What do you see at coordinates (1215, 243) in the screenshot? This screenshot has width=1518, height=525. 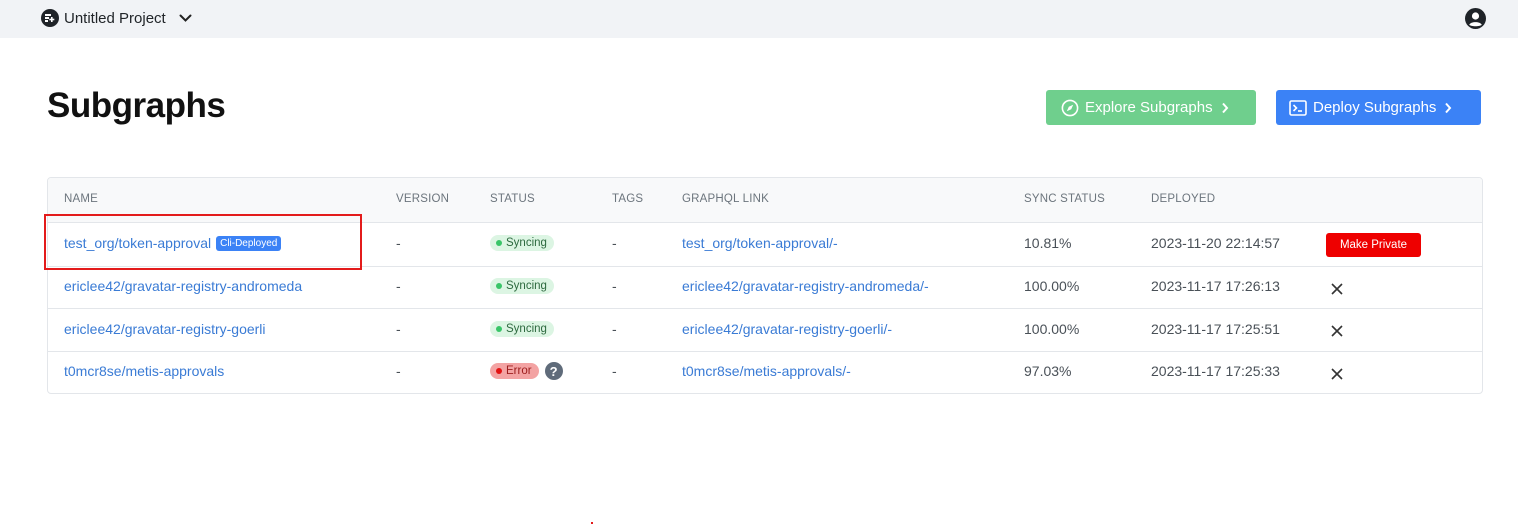 I see `deployed-cell: 2023-11-20 22:14:57` at bounding box center [1215, 243].